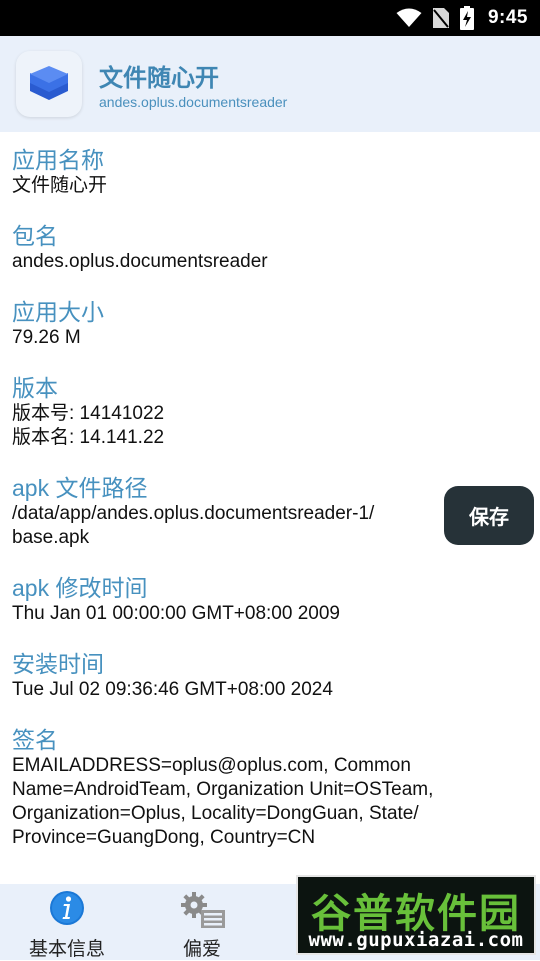 This screenshot has width=540, height=961. What do you see at coordinates (60, 185) in the screenshot?
I see `section-value: 文件随心开` at bounding box center [60, 185].